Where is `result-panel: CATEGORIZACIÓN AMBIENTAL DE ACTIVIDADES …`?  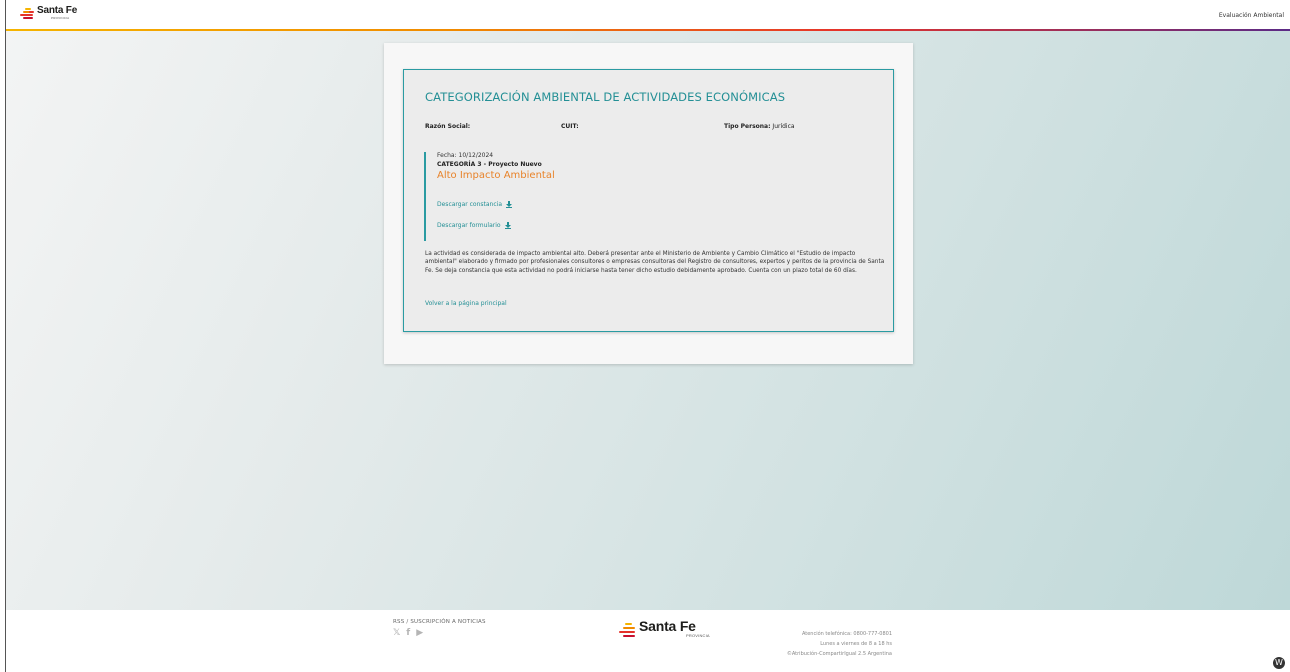 result-panel: CATEGORIZACIÓN AMBIENTAL DE ACTIVIDADES … is located at coordinates (648, 200).